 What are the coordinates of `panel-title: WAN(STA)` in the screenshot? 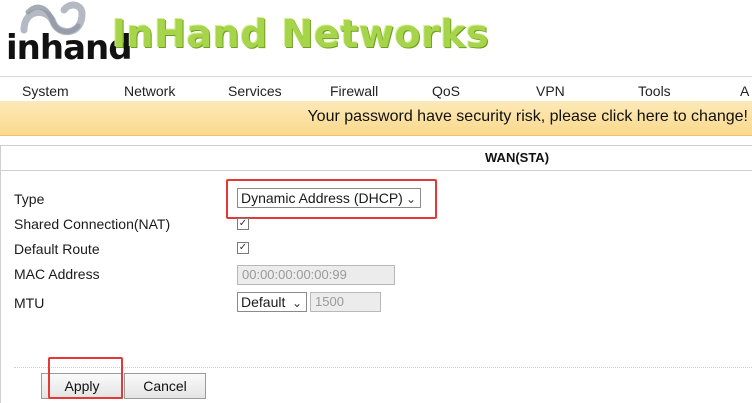 It's located at (517, 157).